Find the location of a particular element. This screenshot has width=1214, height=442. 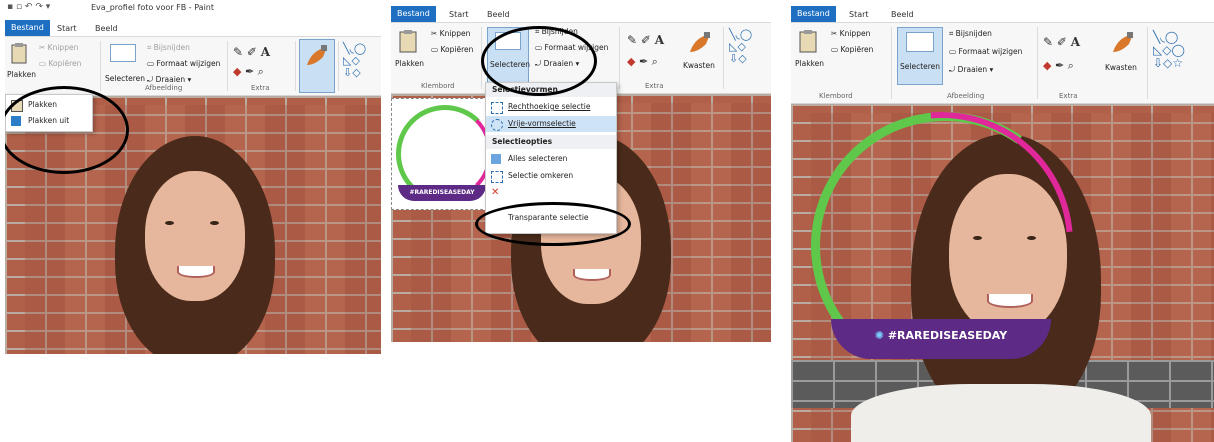

invert-selection-icon is located at coordinates (497, 177).